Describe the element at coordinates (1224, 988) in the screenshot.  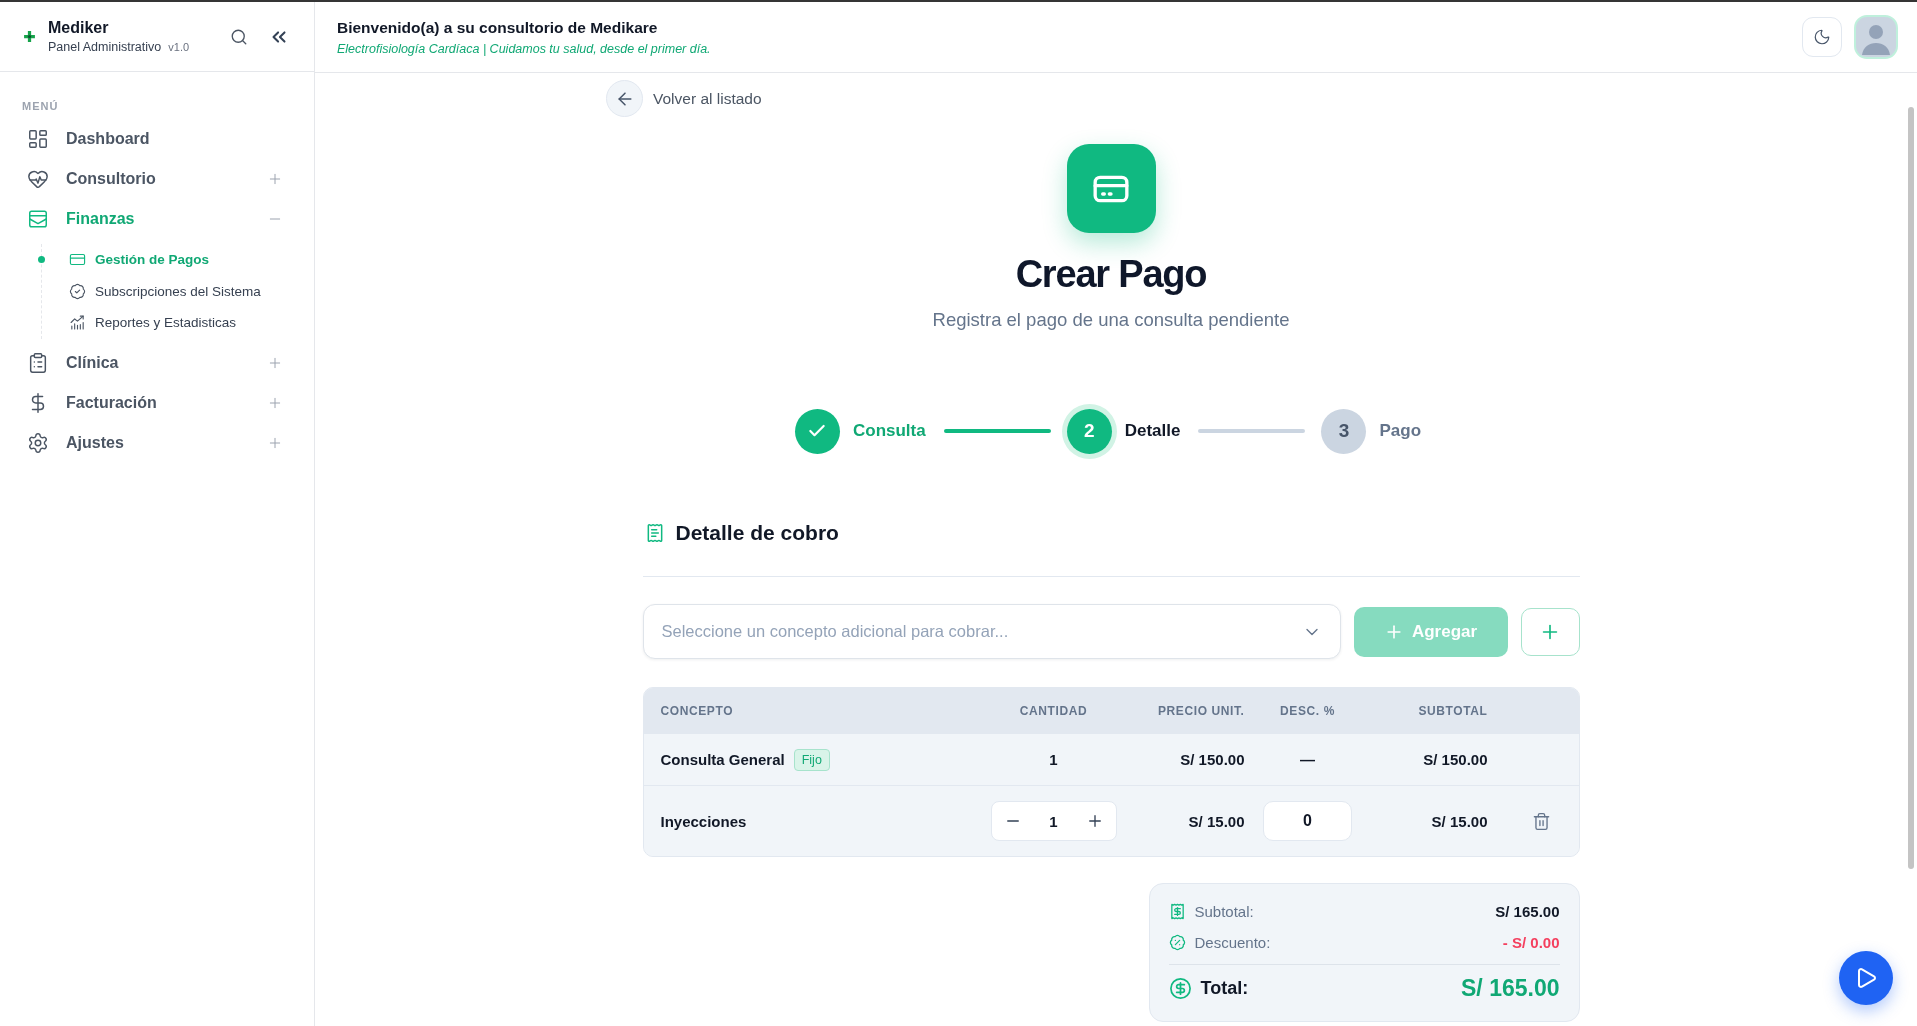
I see `total-label: Total:` at that location.